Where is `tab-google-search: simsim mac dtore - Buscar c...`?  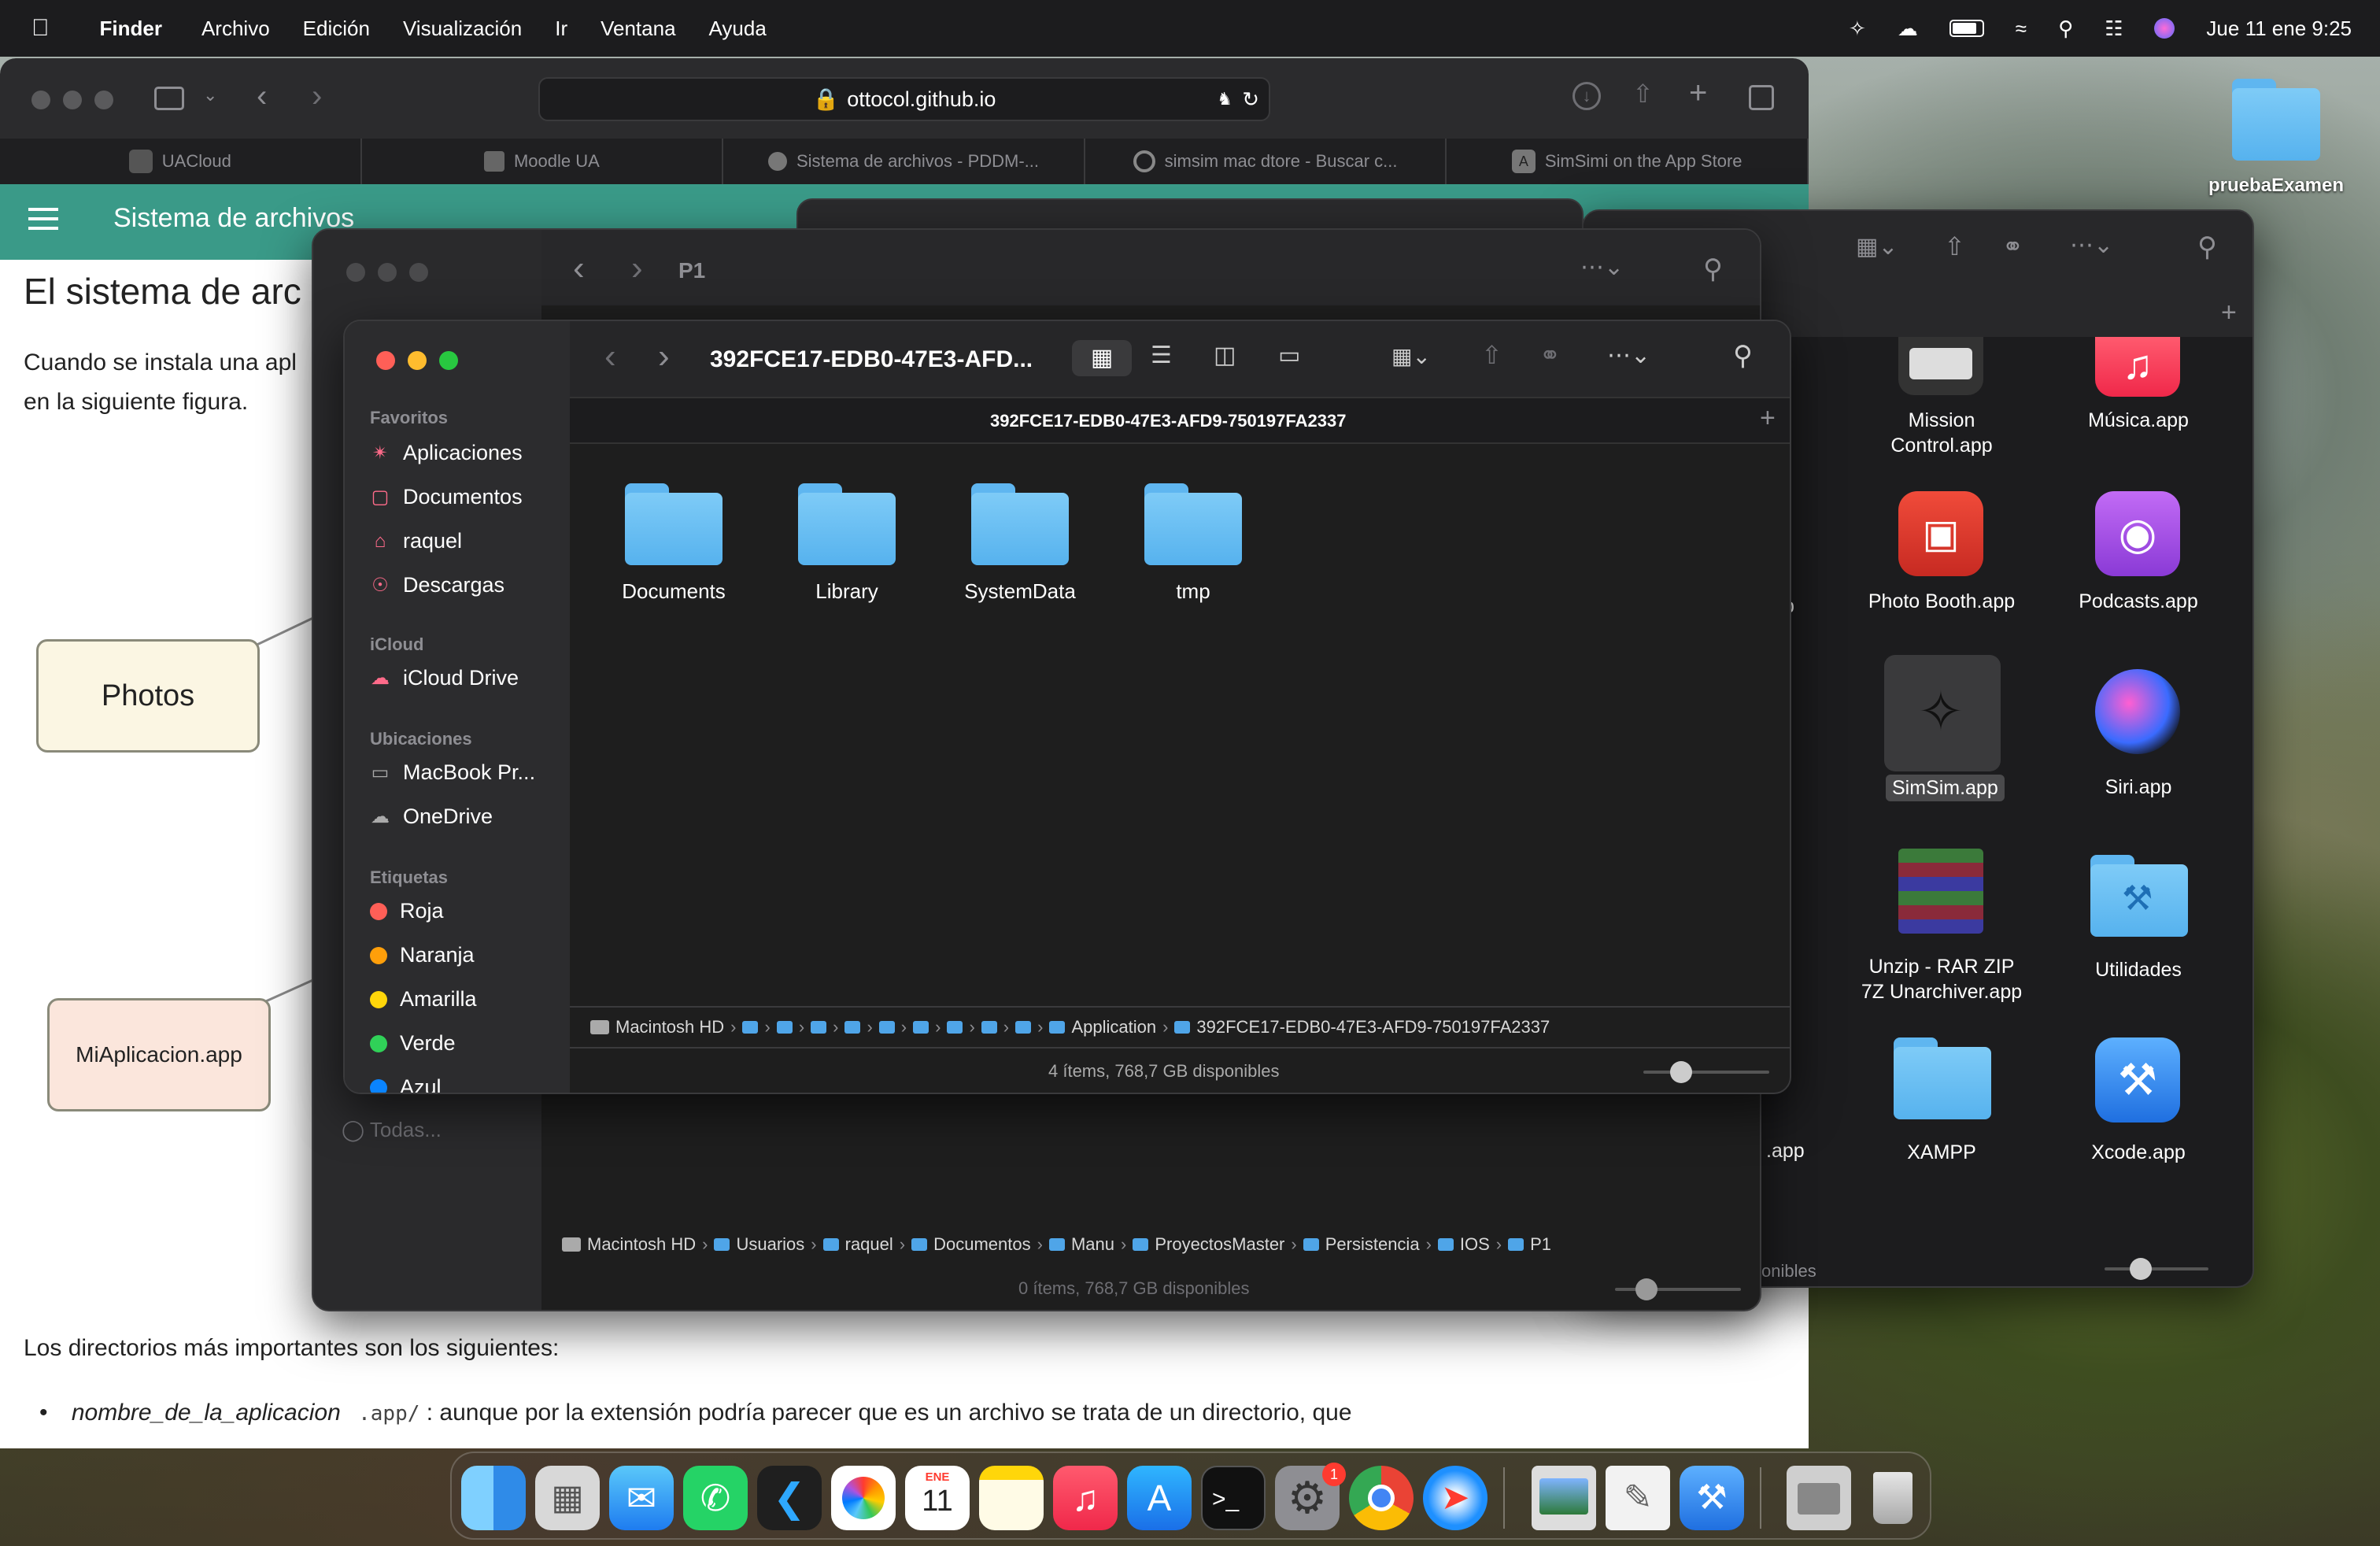
tab-google-search: simsim mac dtore - Buscar c... is located at coordinates (1266, 161).